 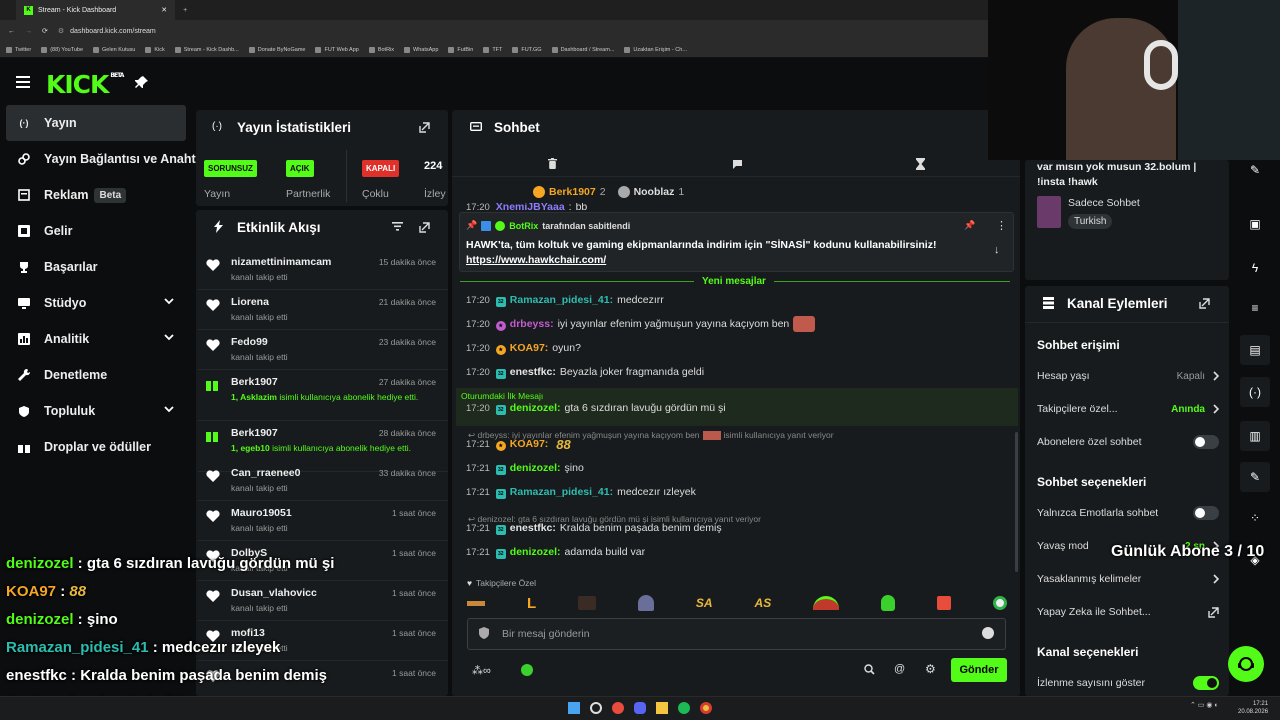 I want to click on sidebar-item-6: Analitik, so click(x=96, y=339).